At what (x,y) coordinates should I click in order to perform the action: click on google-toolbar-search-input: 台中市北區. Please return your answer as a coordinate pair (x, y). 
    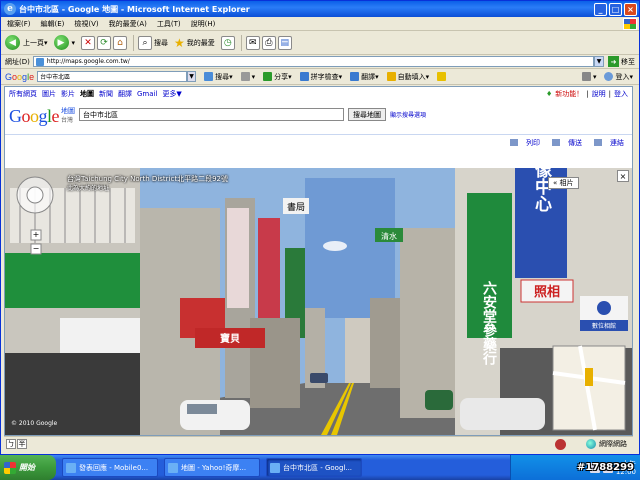
    Looking at the image, I should click on (112, 76).